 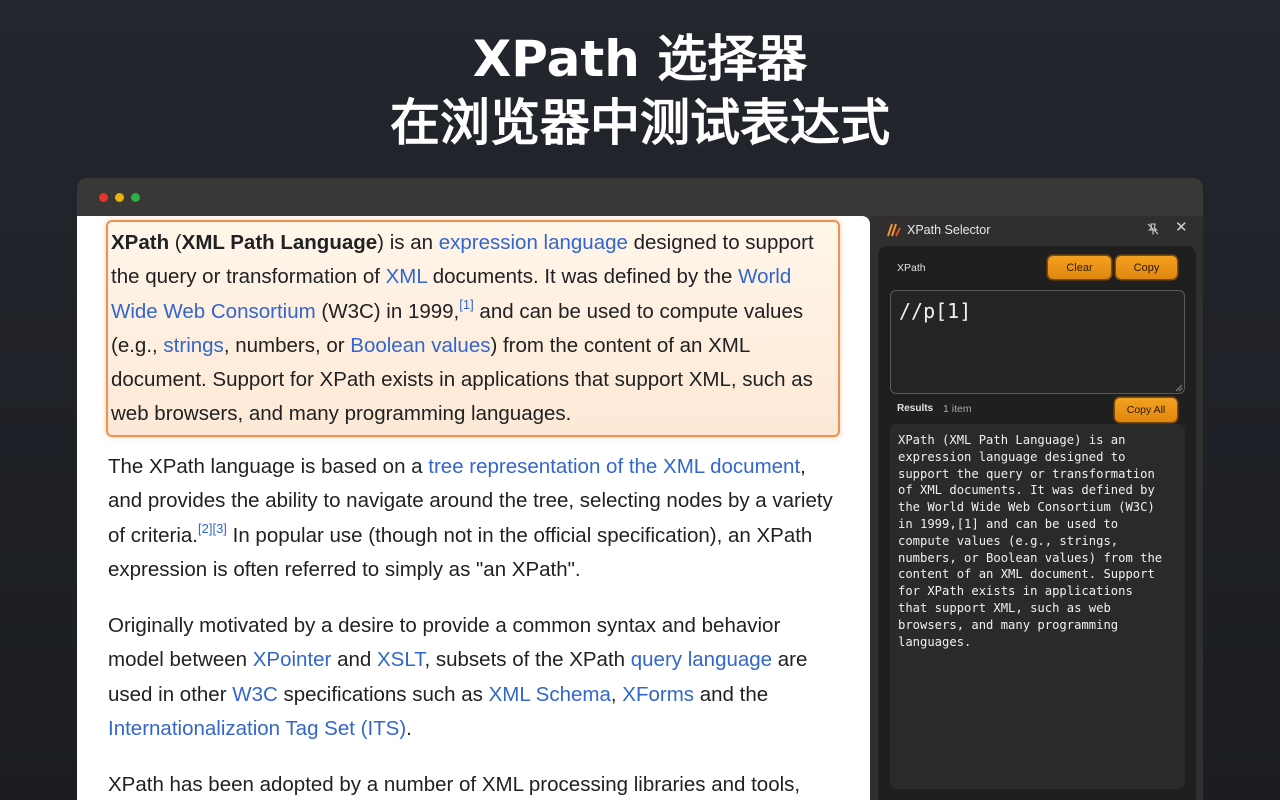 I want to click on link-its: Internationalization Tag Set (ITS), so click(x=257, y=728).